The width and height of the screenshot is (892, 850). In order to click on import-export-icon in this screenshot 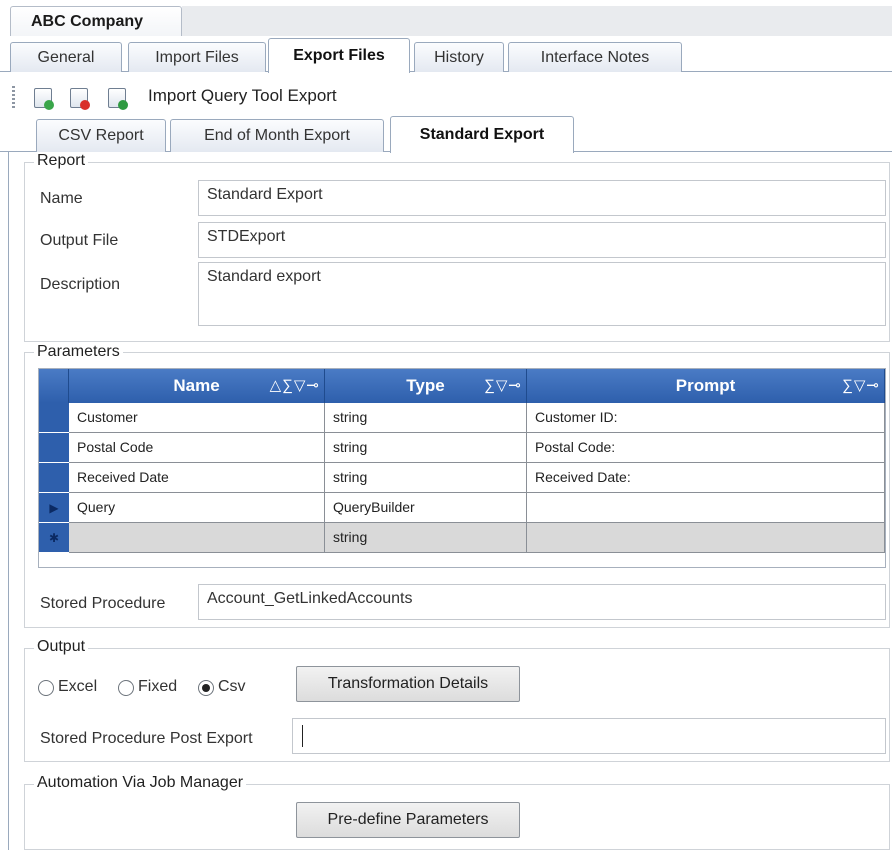, I will do `click(118, 99)`.